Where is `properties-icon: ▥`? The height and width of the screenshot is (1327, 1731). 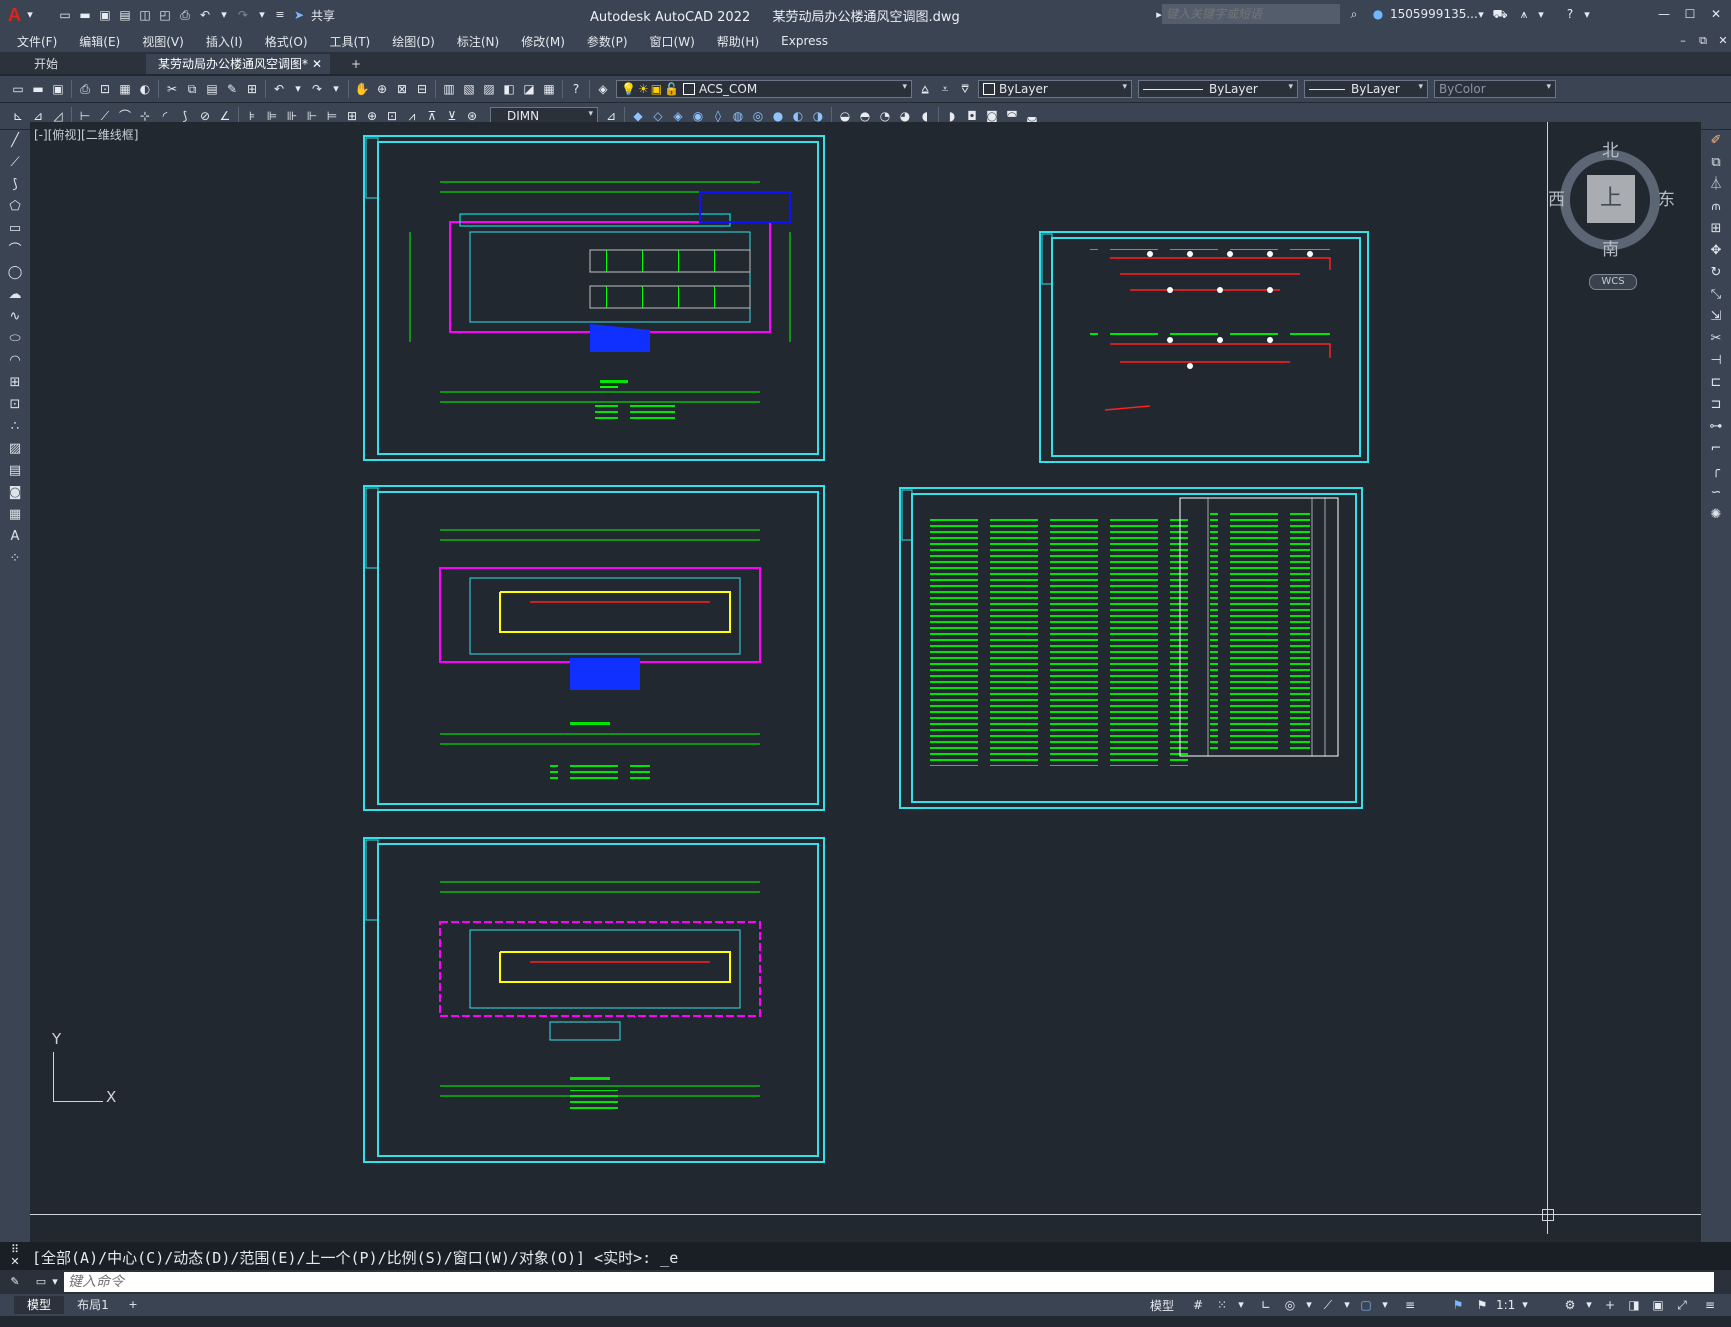
properties-icon: ▥ is located at coordinates (449, 89).